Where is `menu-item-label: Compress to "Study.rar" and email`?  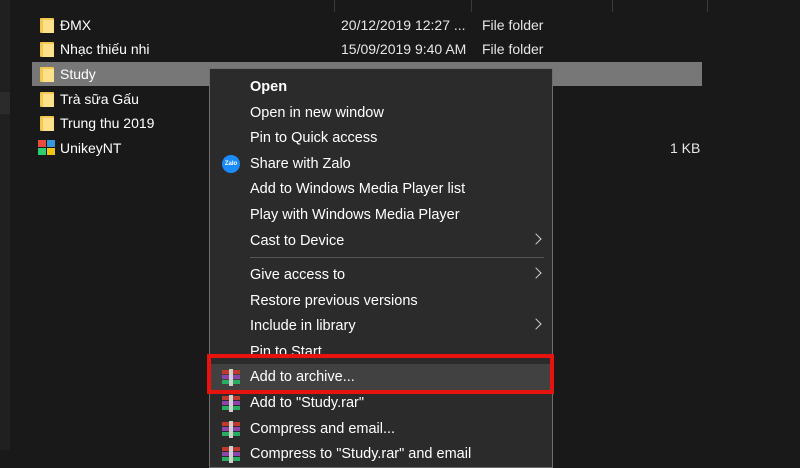
menu-item-label: Compress to "Study.rar" and email is located at coordinates (361, 454).